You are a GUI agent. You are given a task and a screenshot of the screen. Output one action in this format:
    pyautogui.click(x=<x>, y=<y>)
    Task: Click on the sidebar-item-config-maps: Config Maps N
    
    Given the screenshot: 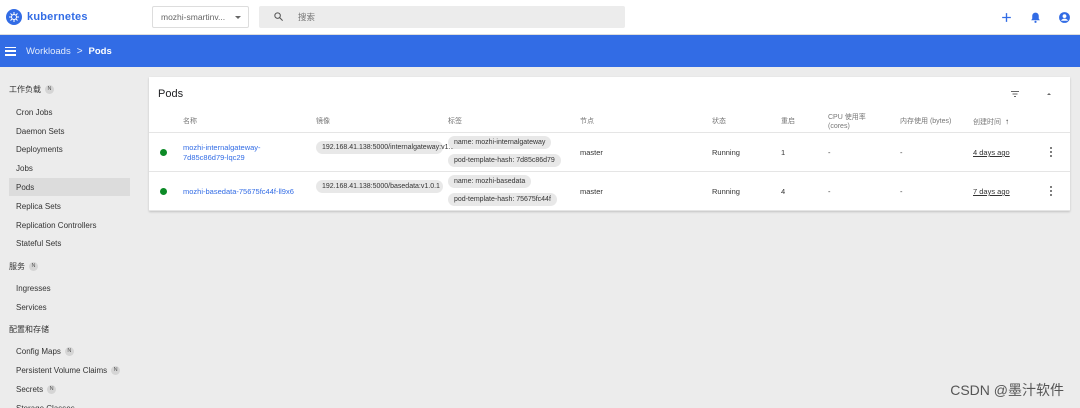 What is the action you would take?
    pyautogui.click(x=69, y=351)
    